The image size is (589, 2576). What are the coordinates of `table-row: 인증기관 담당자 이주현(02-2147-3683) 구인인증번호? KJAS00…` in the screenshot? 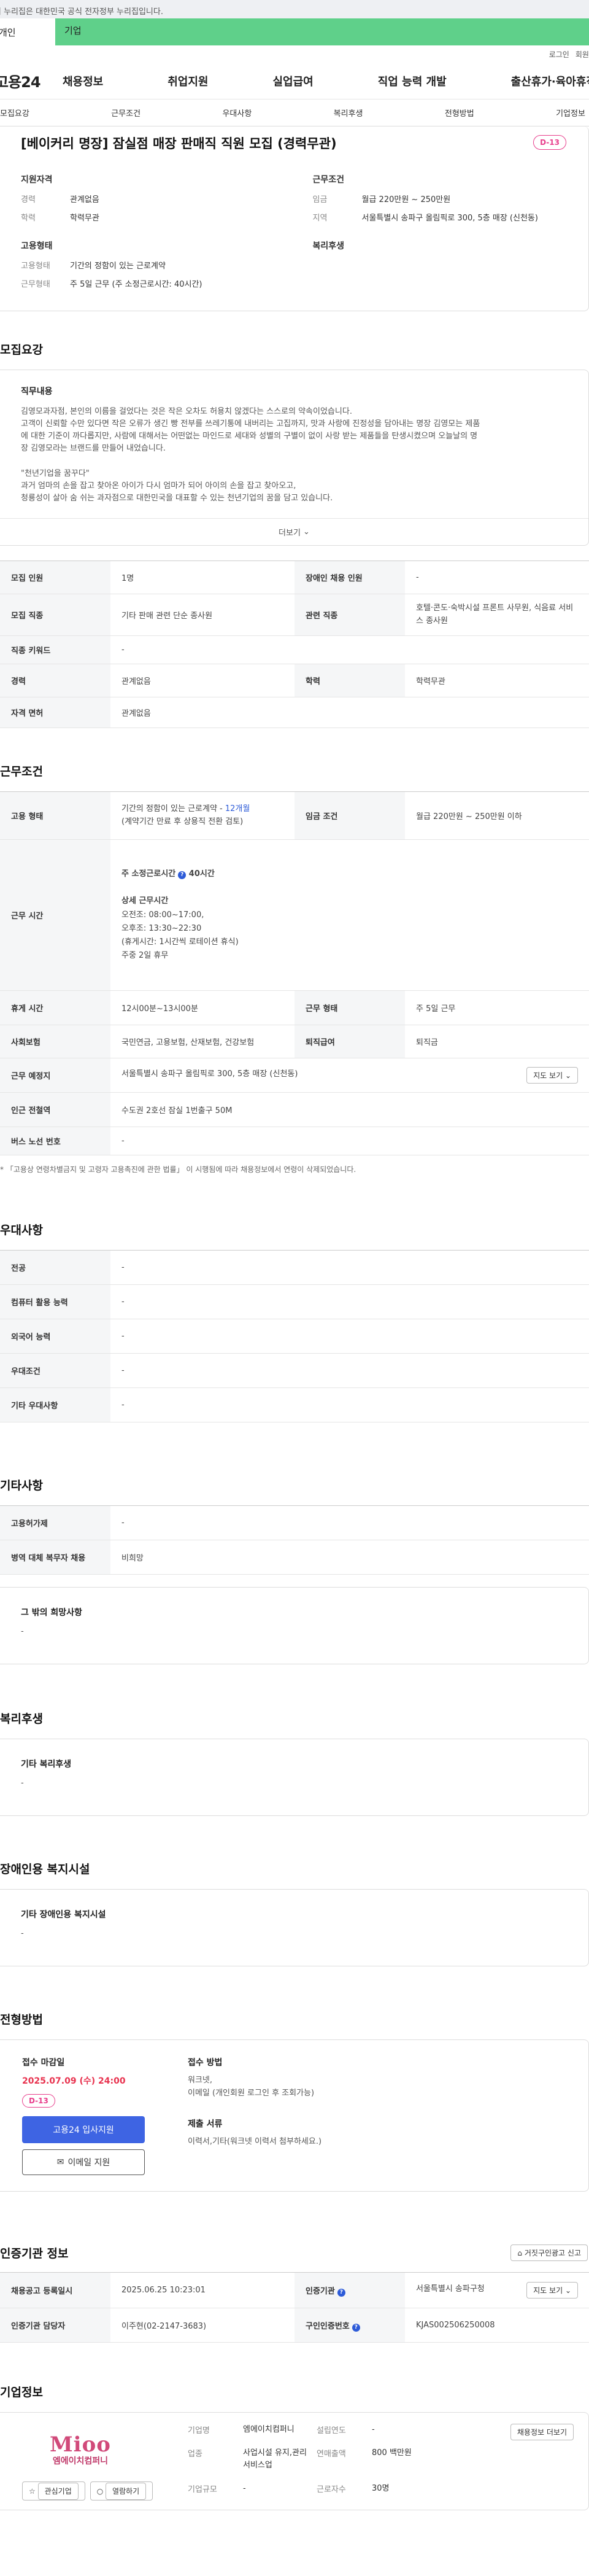 It's located at (294, 2325).